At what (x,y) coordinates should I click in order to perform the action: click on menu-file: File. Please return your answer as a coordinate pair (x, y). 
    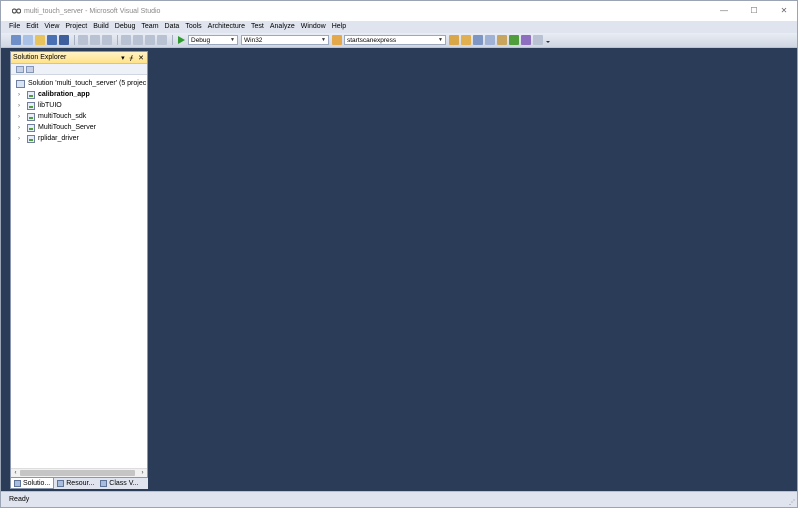
    Looking at the image, I should click on (14, 27).